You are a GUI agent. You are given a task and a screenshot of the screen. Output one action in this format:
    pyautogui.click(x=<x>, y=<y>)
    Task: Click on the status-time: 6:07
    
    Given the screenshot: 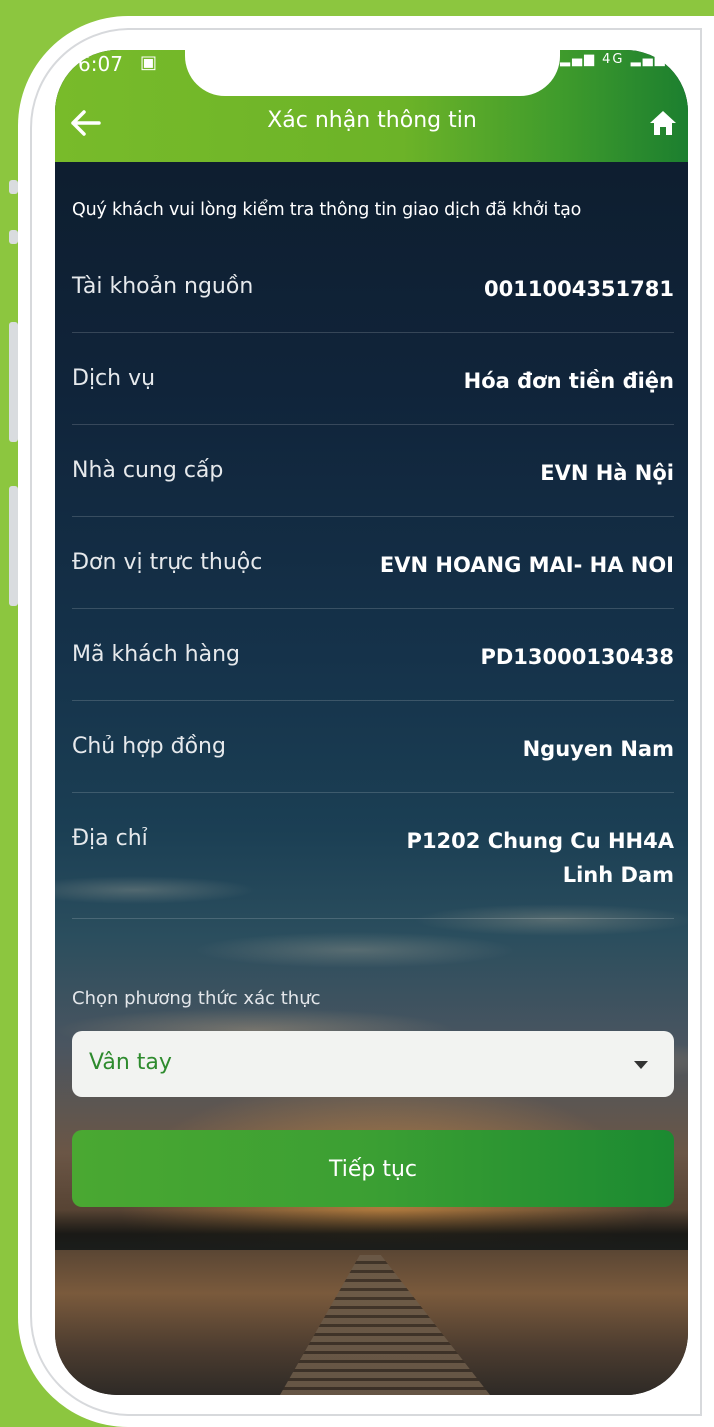 What is the action you would take?
    pyautogui.click(x=100, y=64)
    